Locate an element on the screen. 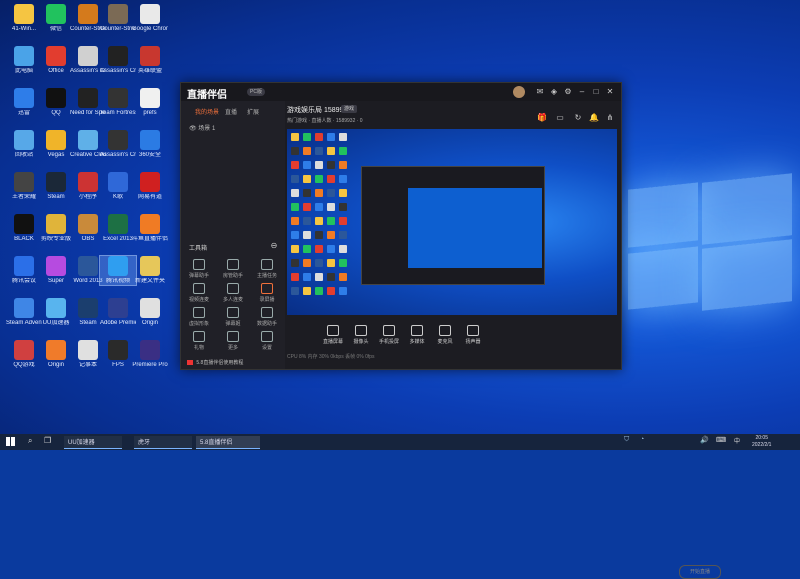 This screenshot has height=579, width=800. desktop-icon: 英雄联盟 is located at coordinates (150, 60).